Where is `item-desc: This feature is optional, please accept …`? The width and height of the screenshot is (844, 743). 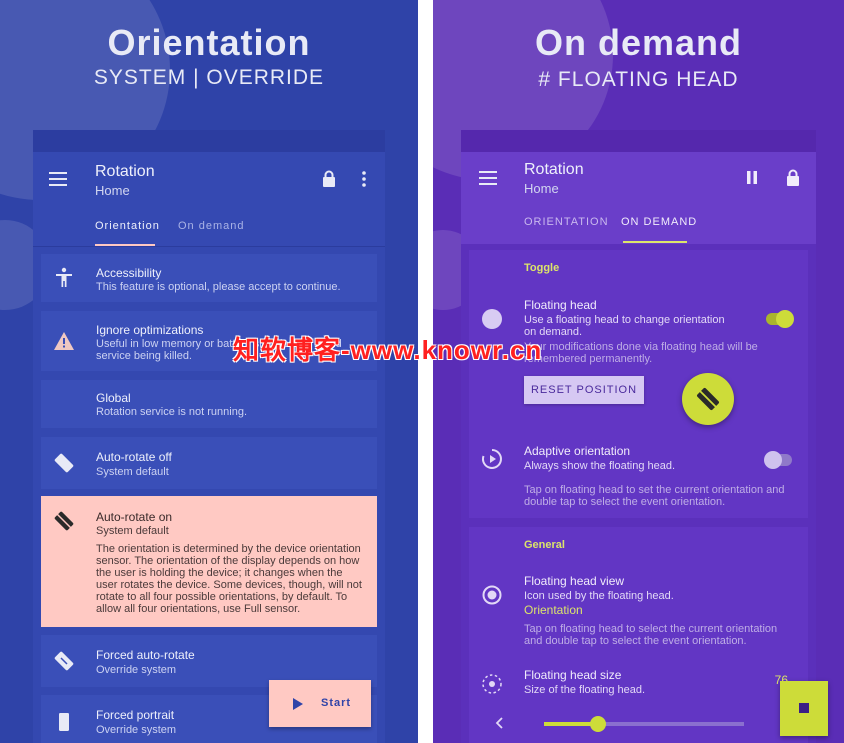
item-desc: This feature is optional, please accept … is located at coordinates (218, 287).